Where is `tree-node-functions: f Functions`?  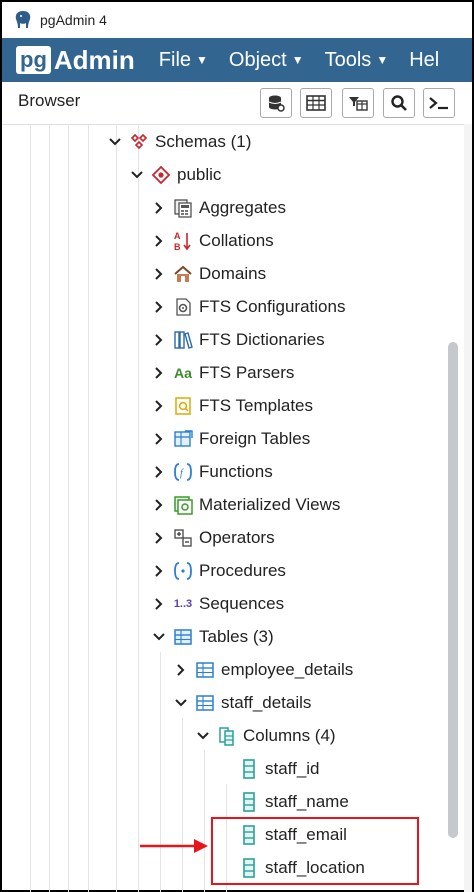 tree-node-functions: f Functions is located at coordinates (212, 472).